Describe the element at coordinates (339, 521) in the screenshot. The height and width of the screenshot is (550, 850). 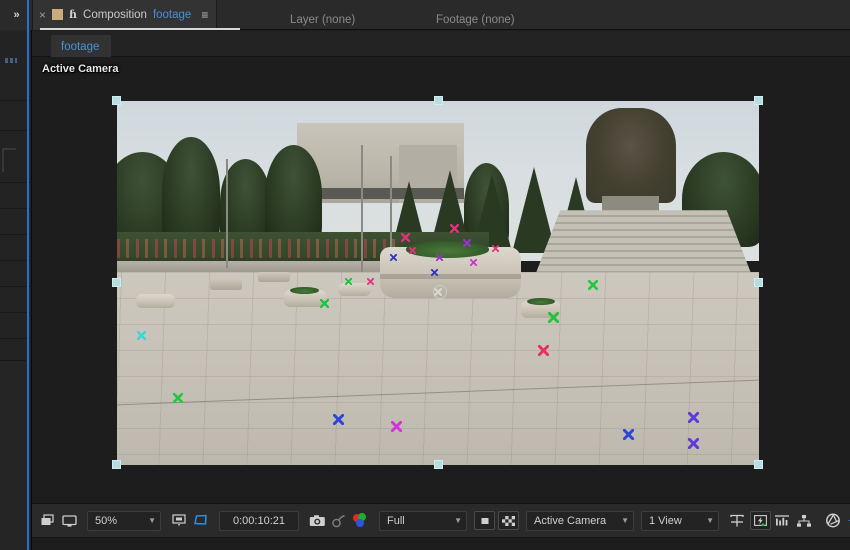
I see `show-snapshot-icon` at that location.